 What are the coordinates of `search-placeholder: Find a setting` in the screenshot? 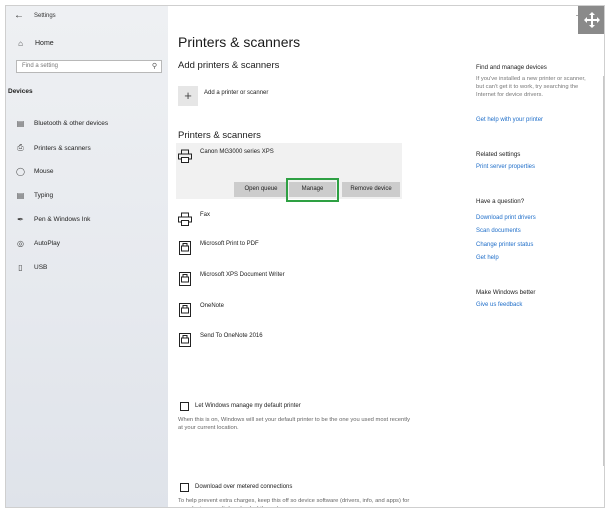 It's located at (40, 66).